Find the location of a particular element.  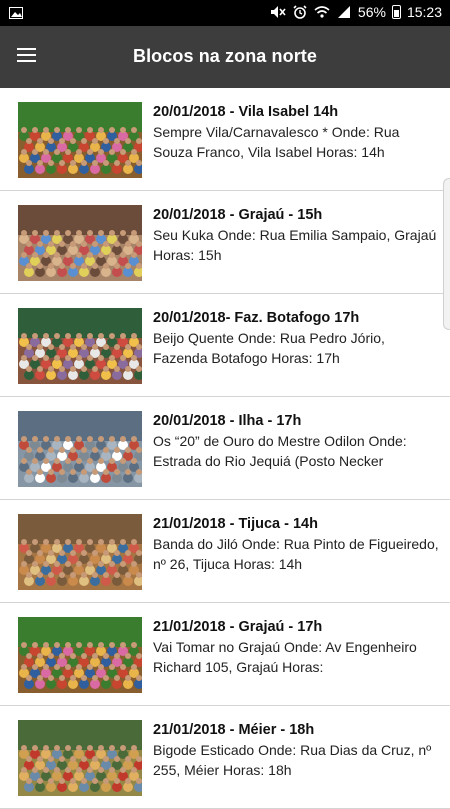

signal-icon is located at coordinates (344, 12).